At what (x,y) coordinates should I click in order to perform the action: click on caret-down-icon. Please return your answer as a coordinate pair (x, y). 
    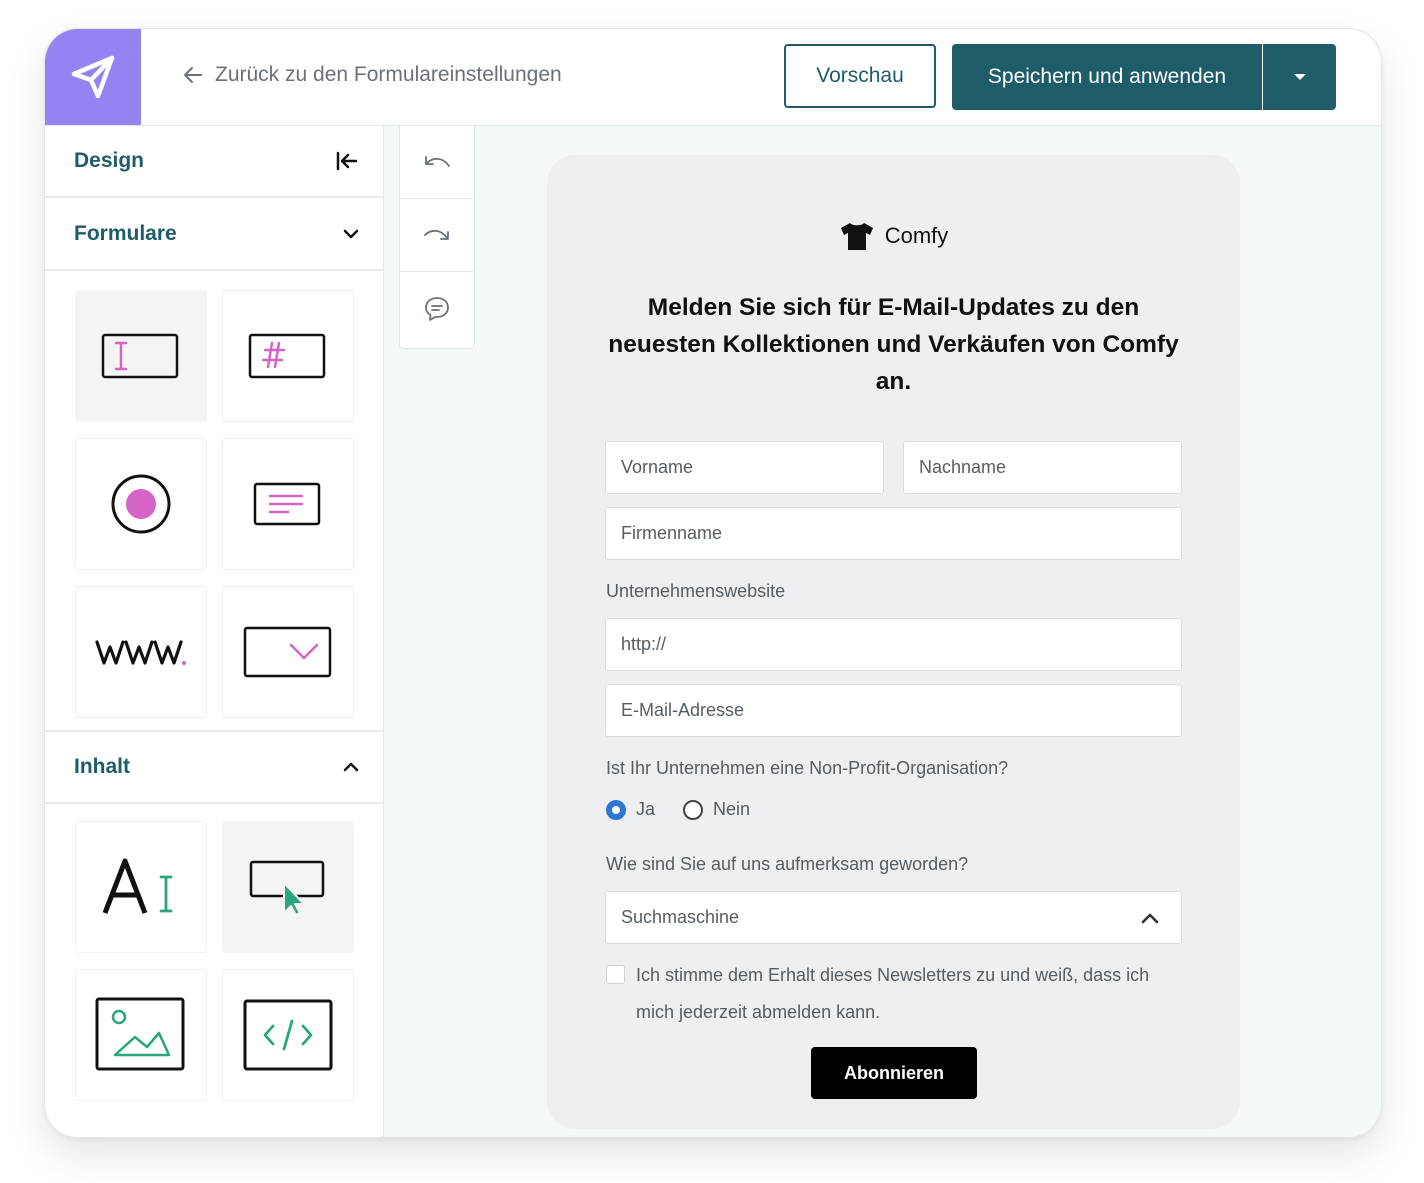
    Looking at the image, I should click on (1299, 77).